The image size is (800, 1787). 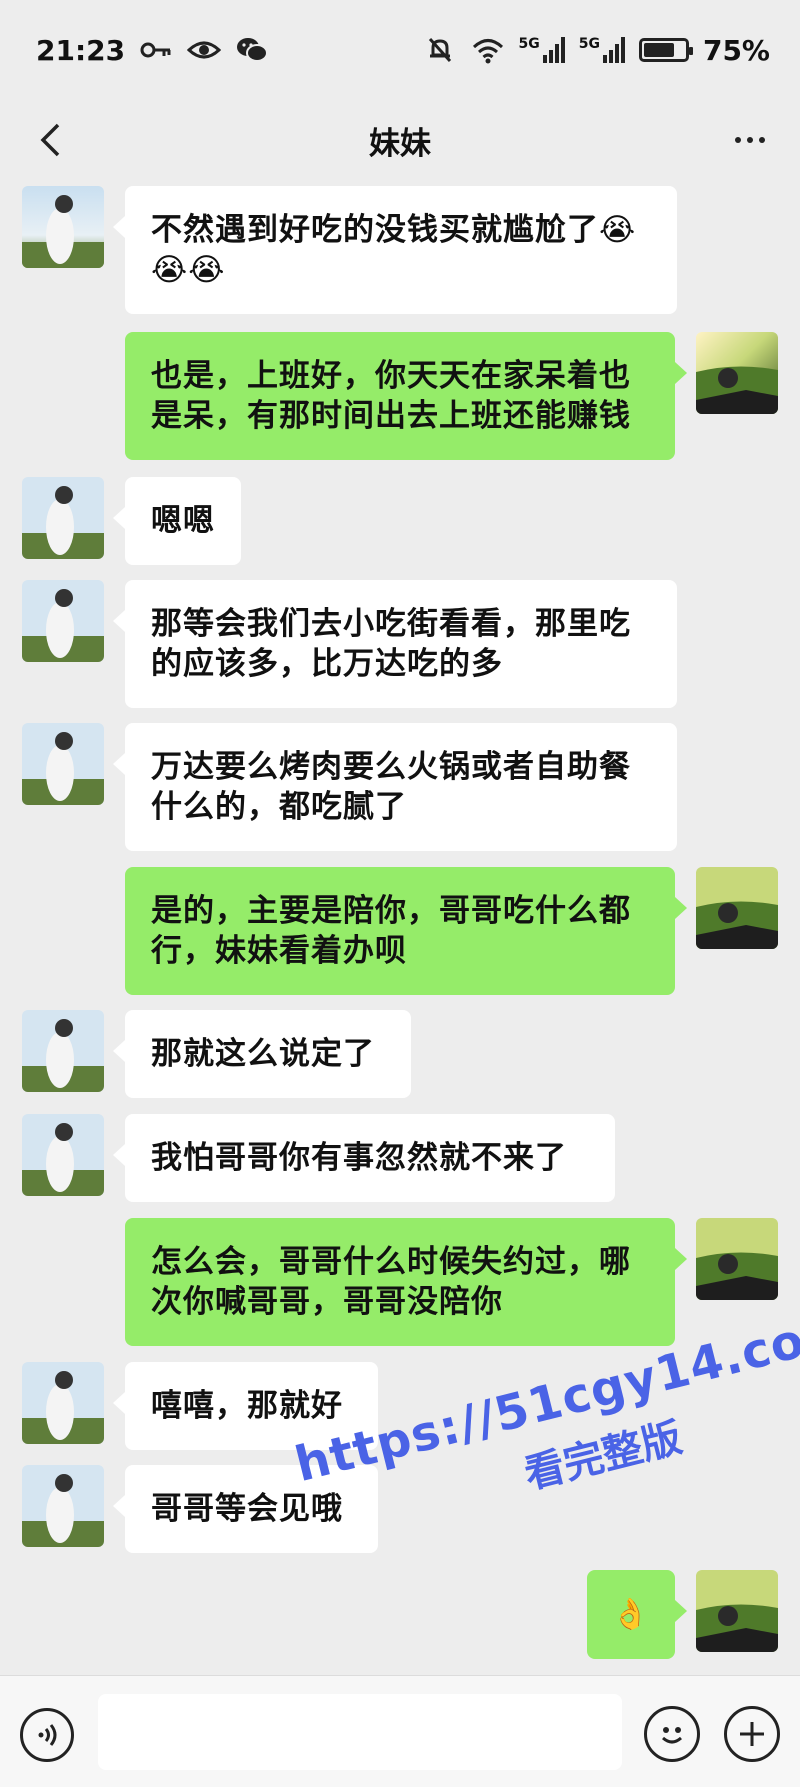 I want to click on plus-icon, so click(x=752, y=1734).